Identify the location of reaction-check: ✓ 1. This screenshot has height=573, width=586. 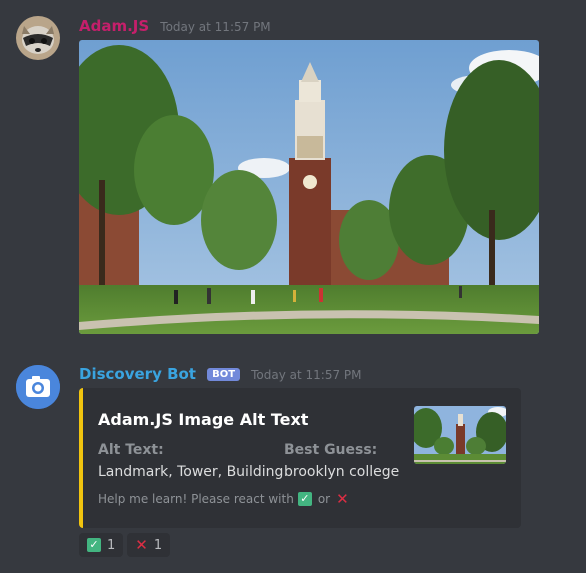
(101, 545).